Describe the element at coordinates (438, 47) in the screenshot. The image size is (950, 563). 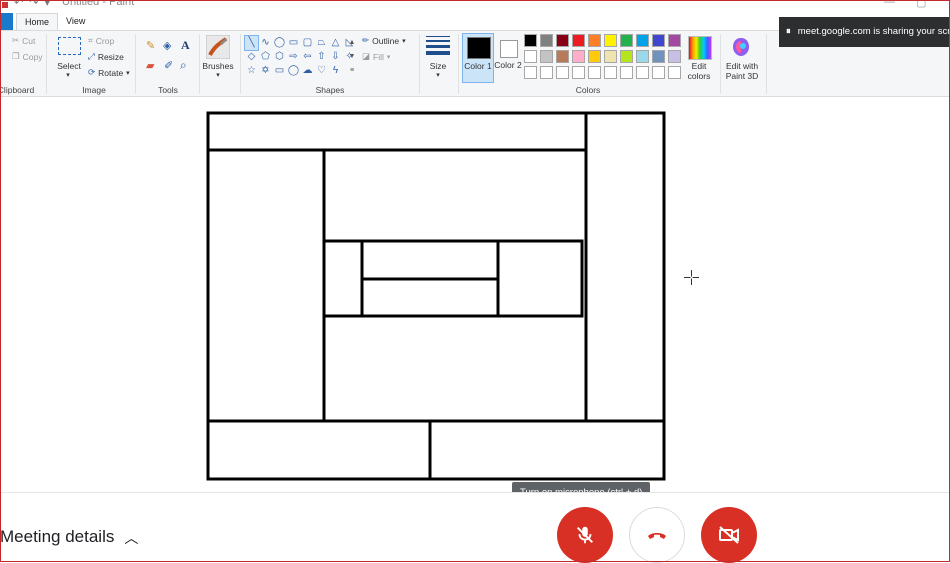
I see `size-icon` at that location.